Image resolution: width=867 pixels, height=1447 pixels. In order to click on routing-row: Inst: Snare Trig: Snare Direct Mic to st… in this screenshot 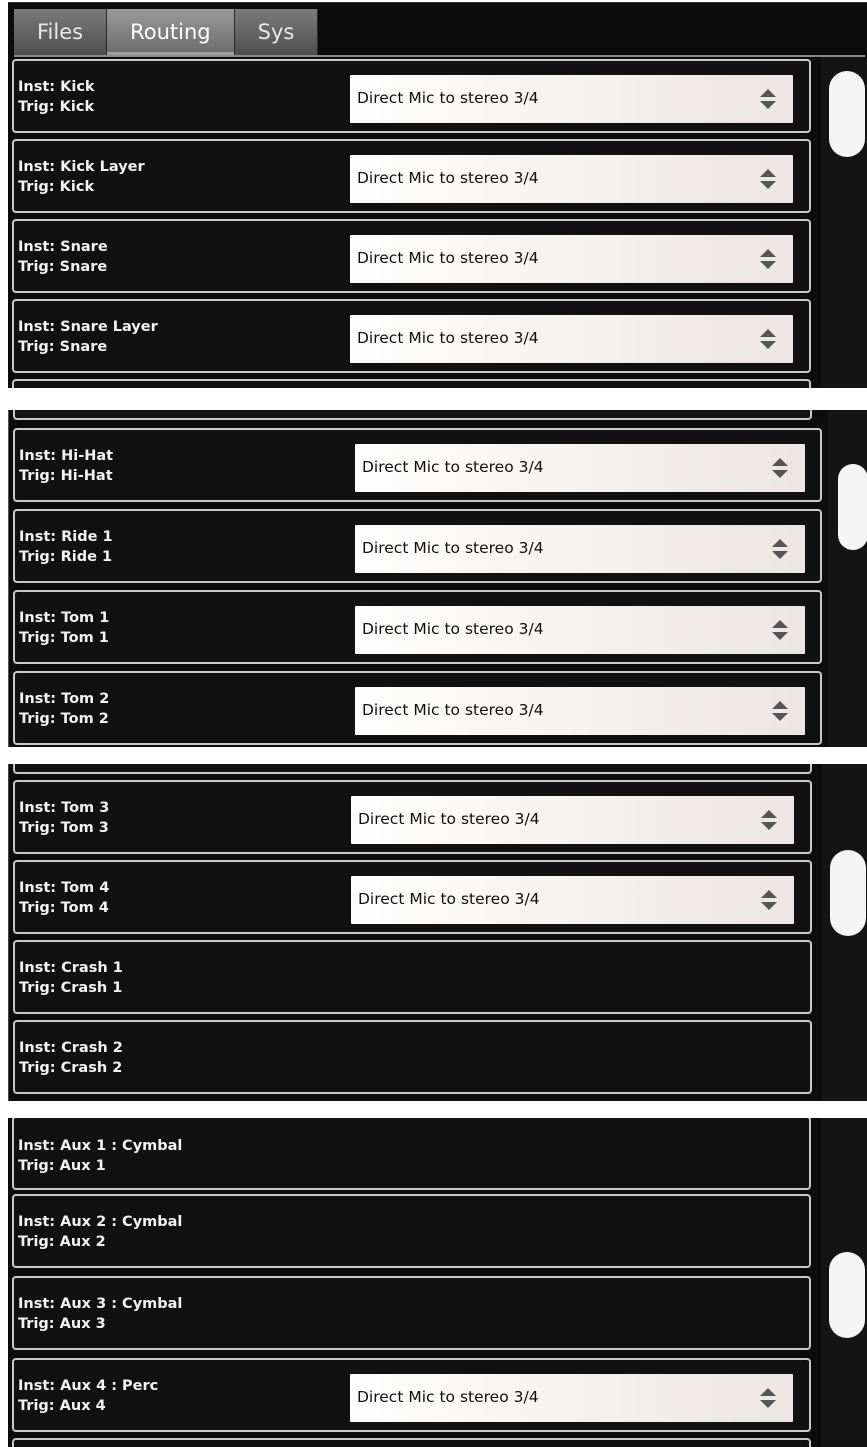, I will do `click(411, 256)`.